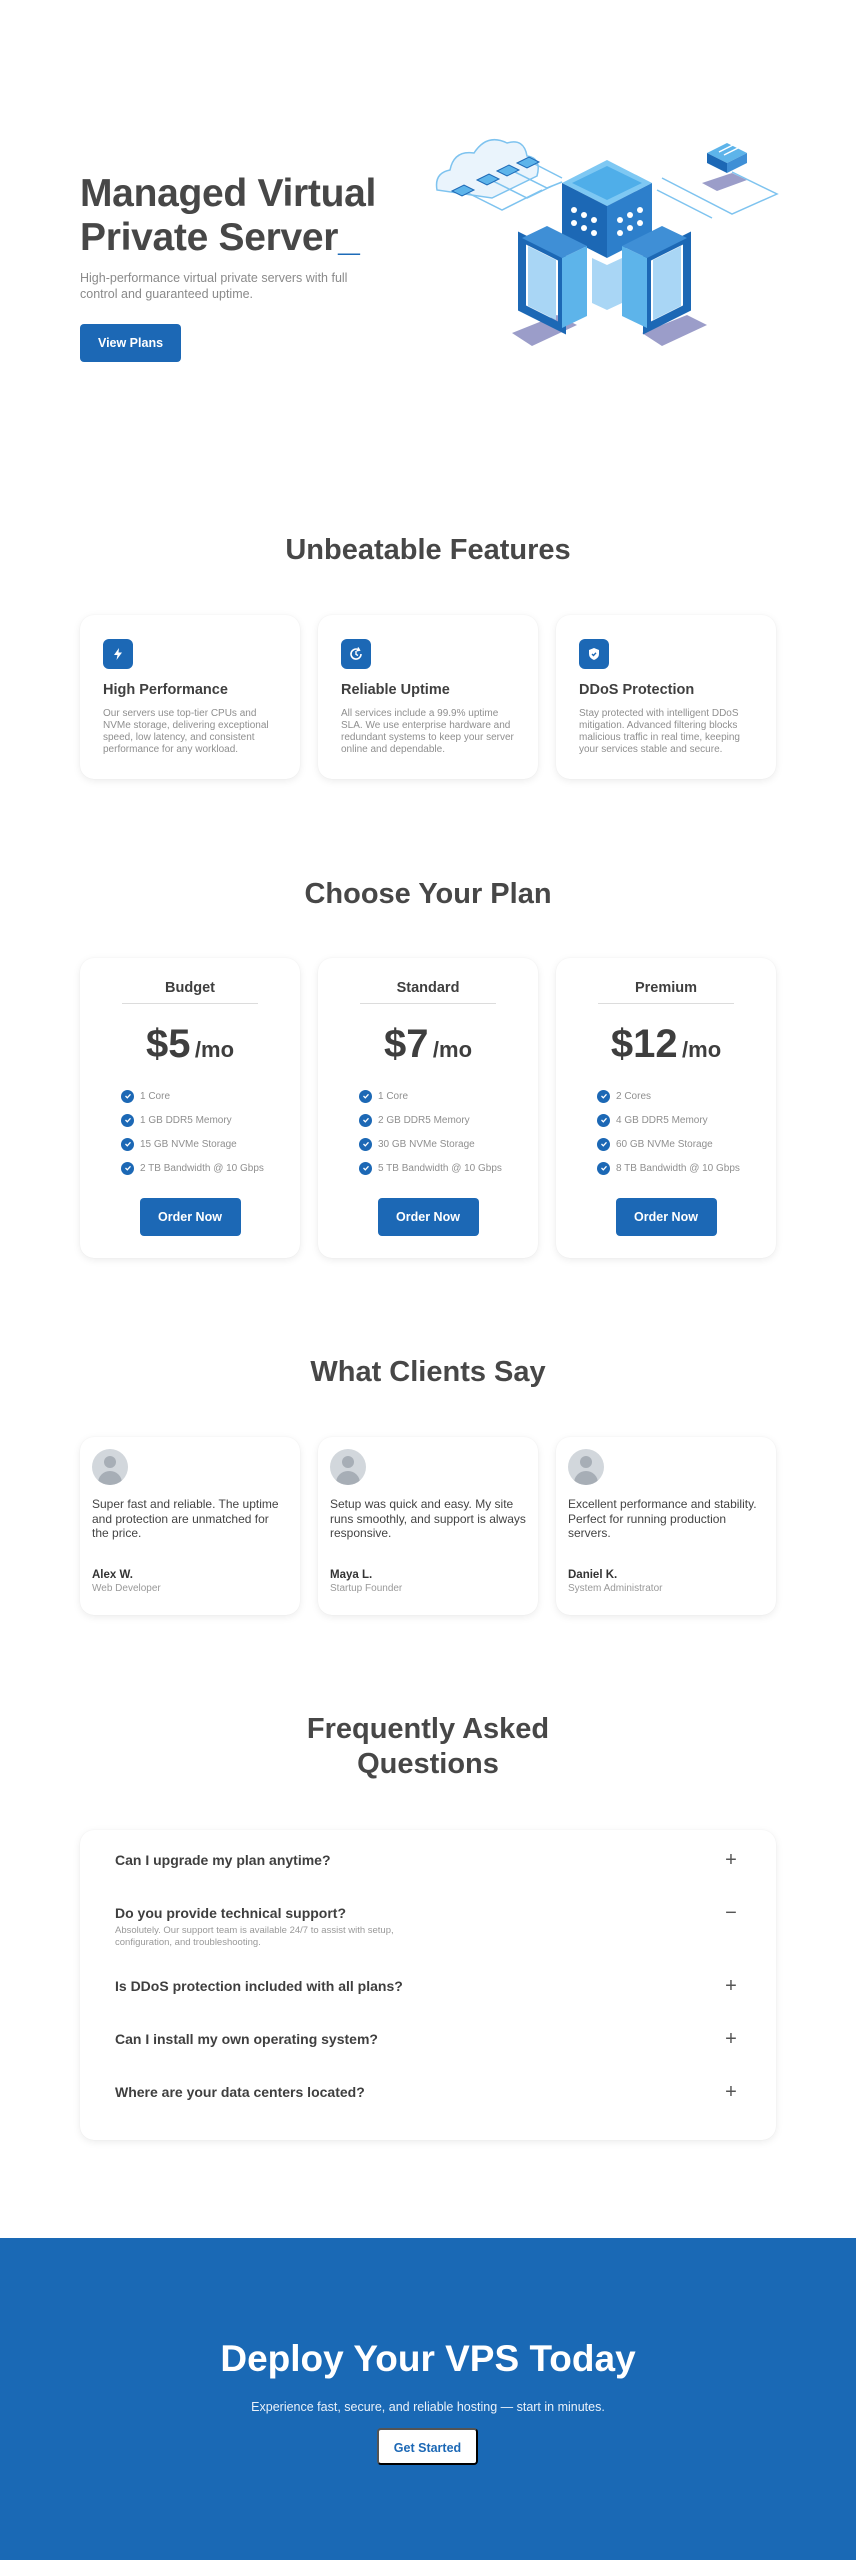 The width and height of the screenshot is (856, 2560). I want to click on list-item: 2 TB Bandwidth @ 10 Gbps, so click(198, 1168).